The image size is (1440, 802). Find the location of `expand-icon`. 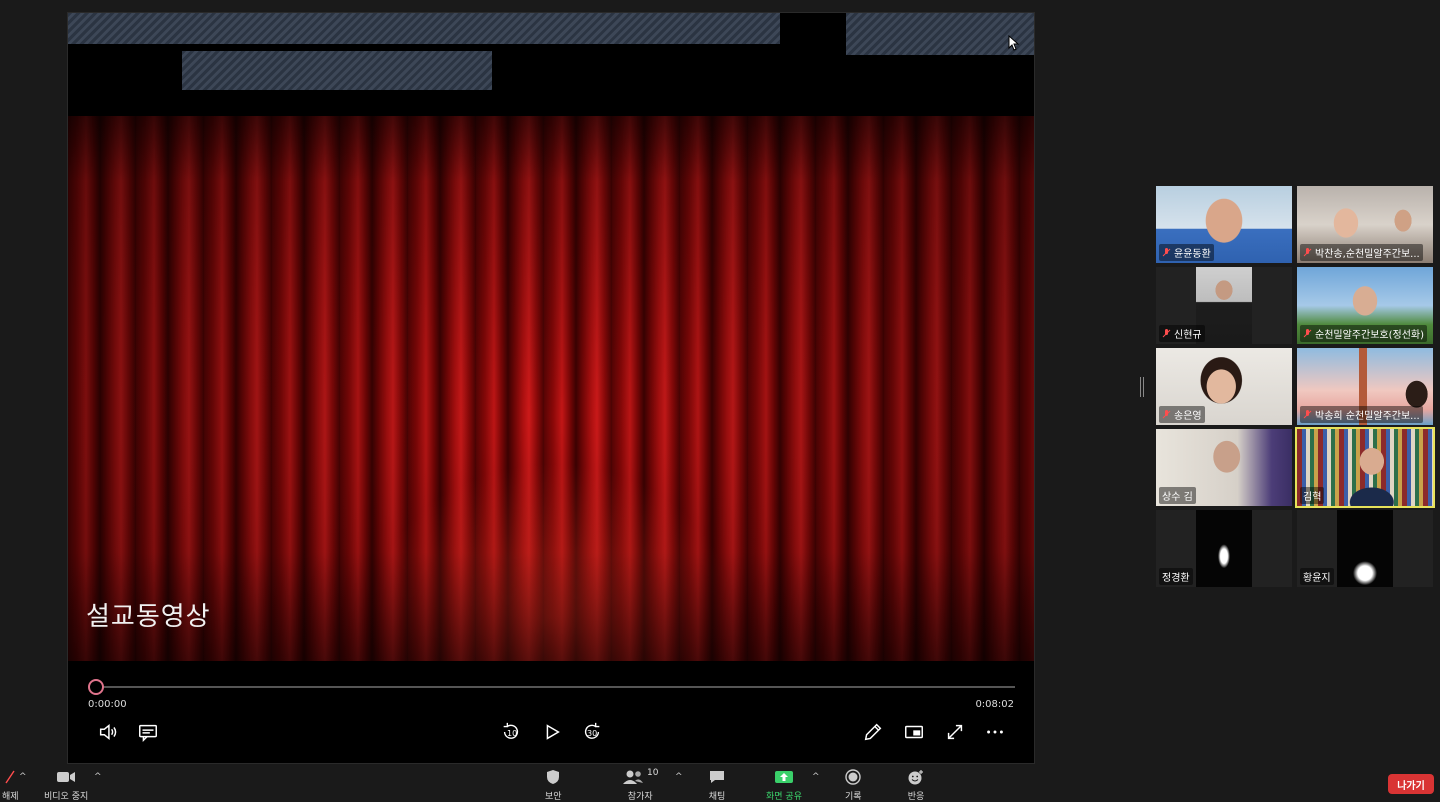

expand-icon is located at coordinates (955, 732).